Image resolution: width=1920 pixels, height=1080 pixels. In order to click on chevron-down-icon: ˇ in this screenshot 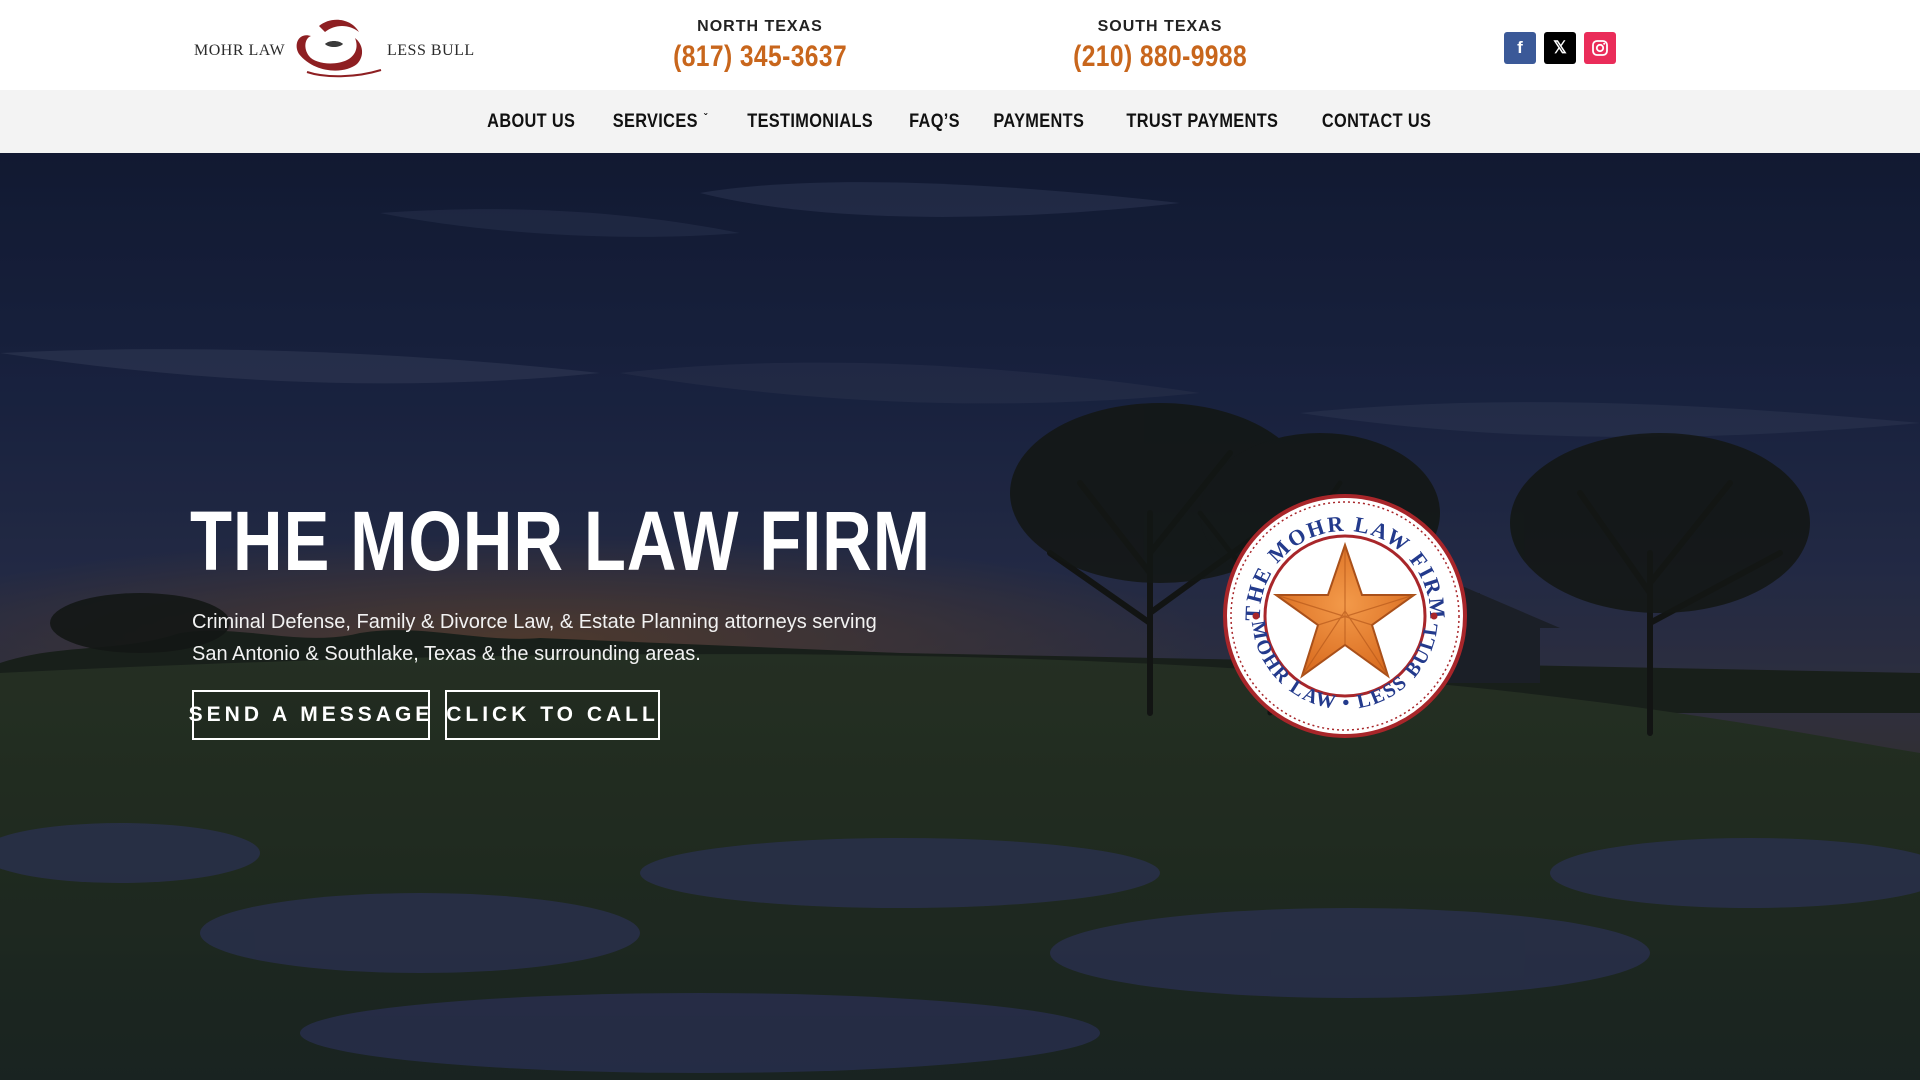, I will do `click(705, 117)`.